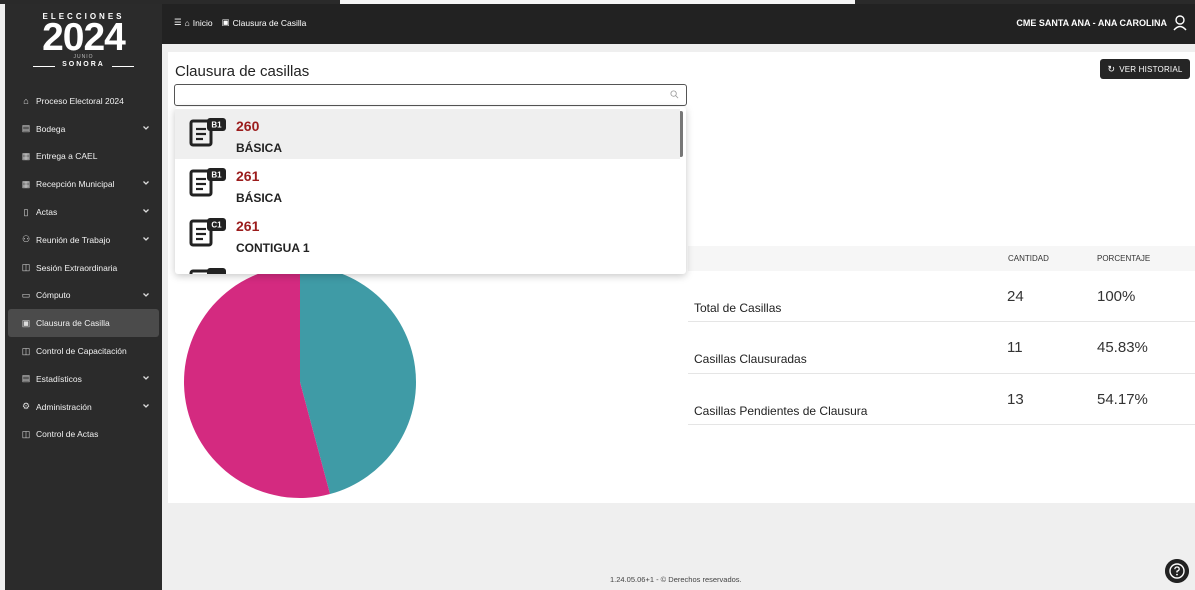  I want to click on sidebar-item: ⚙ Administración, so click(83, 407).